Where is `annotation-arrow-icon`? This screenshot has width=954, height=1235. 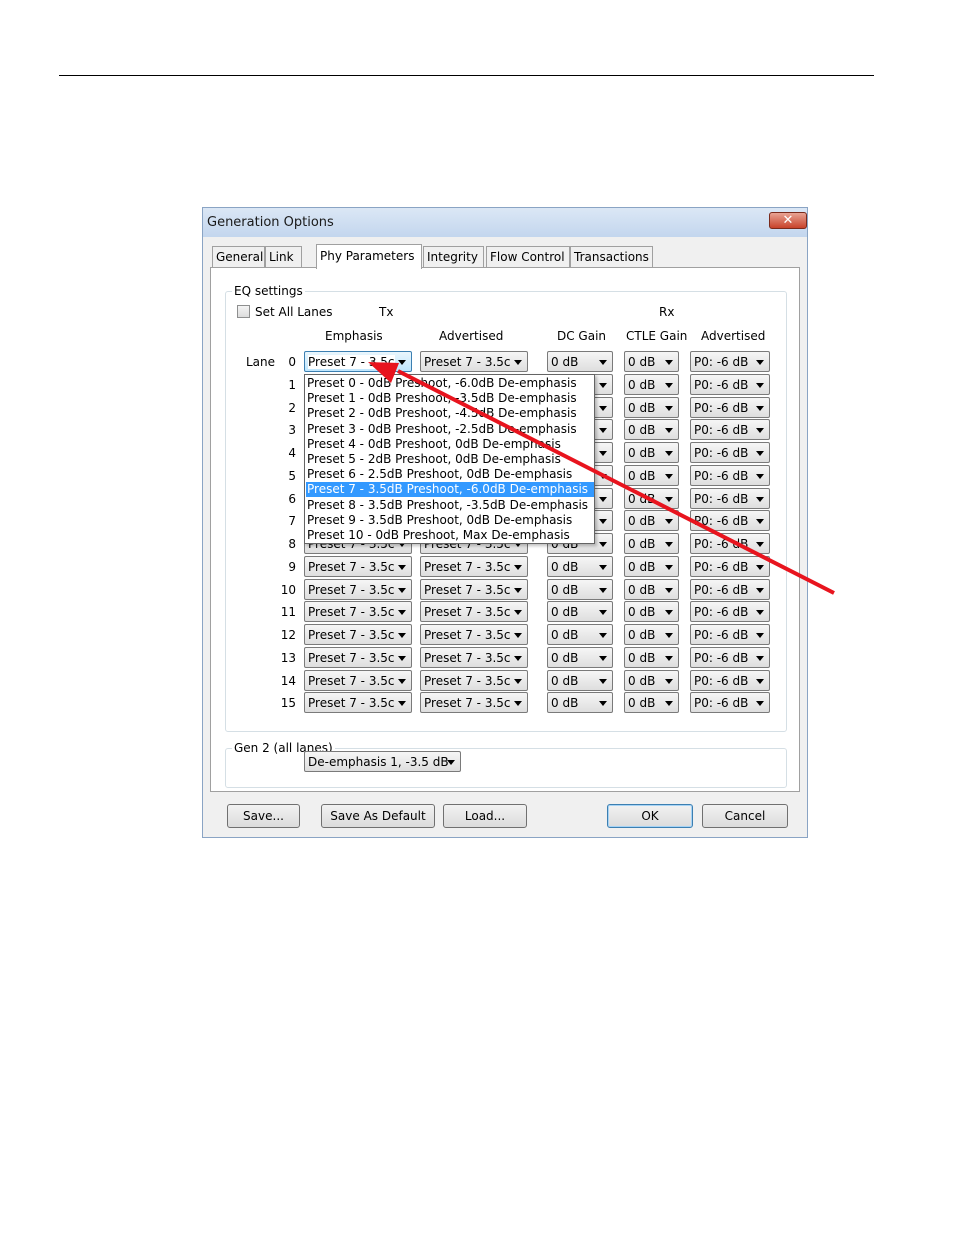 annotation-arrow-icon is located at coordinates (601, 478).